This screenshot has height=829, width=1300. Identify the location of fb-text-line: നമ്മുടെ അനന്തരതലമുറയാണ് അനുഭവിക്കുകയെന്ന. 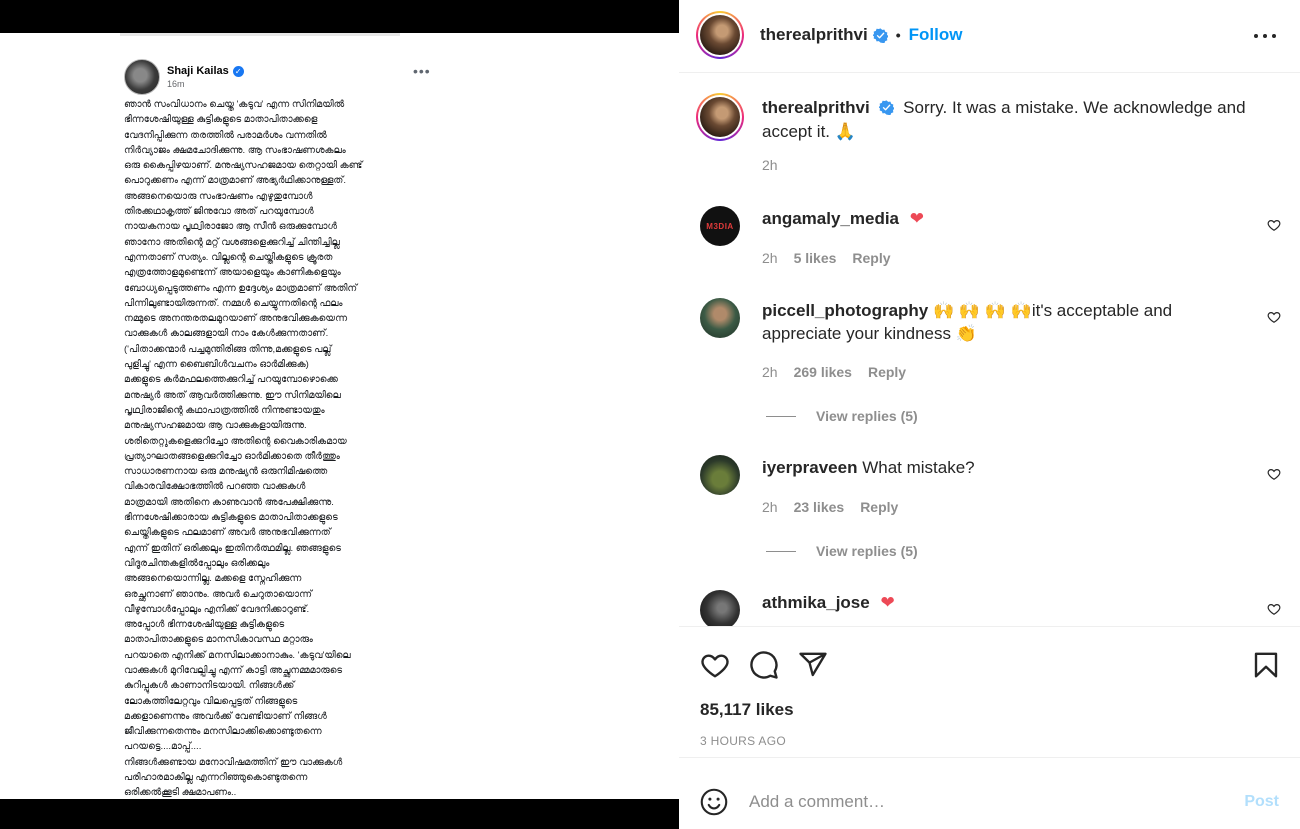
(236, 319).